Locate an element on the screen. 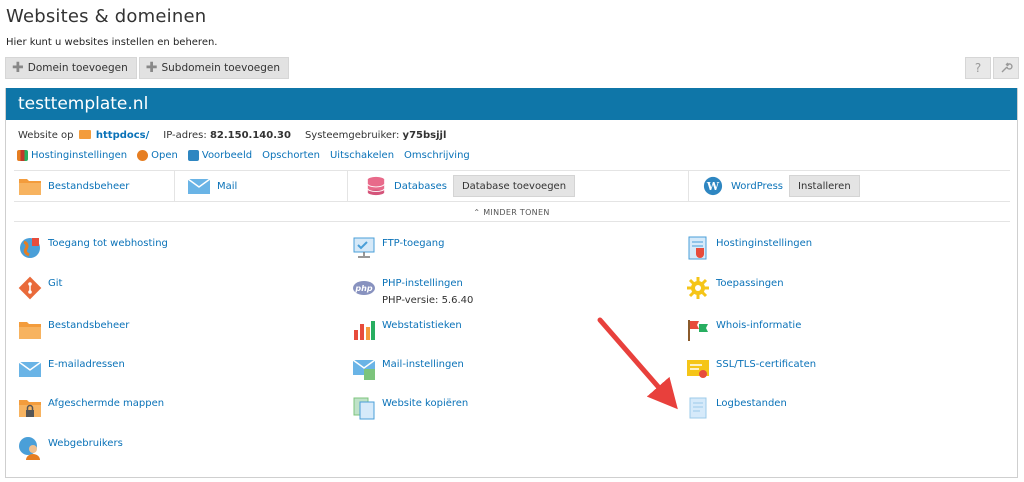  tool-label: Whois-informatie is located at coordinates (759, 325).